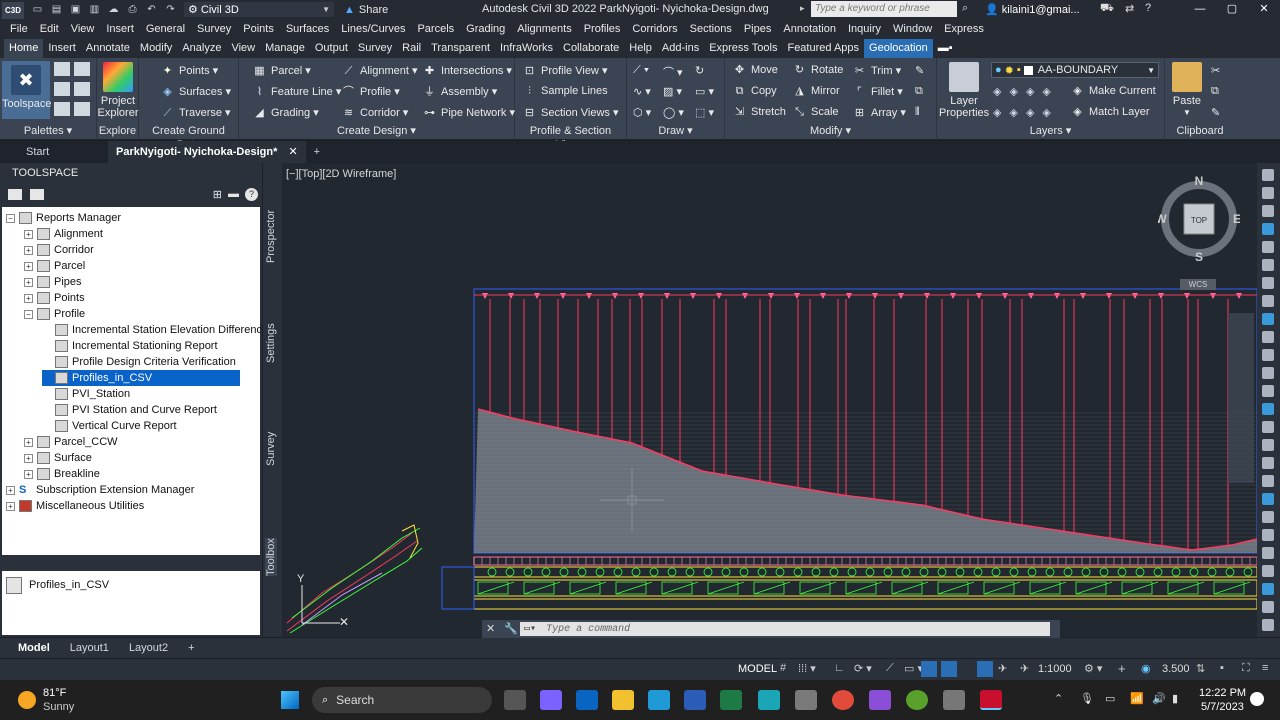 The width and height of the screenshot is (1280, 720). What do you see at coordinates (1113, 91) in the screenshot?
I see `make-current-button: ◈ Make Current` at bounding box center [1113, 91].